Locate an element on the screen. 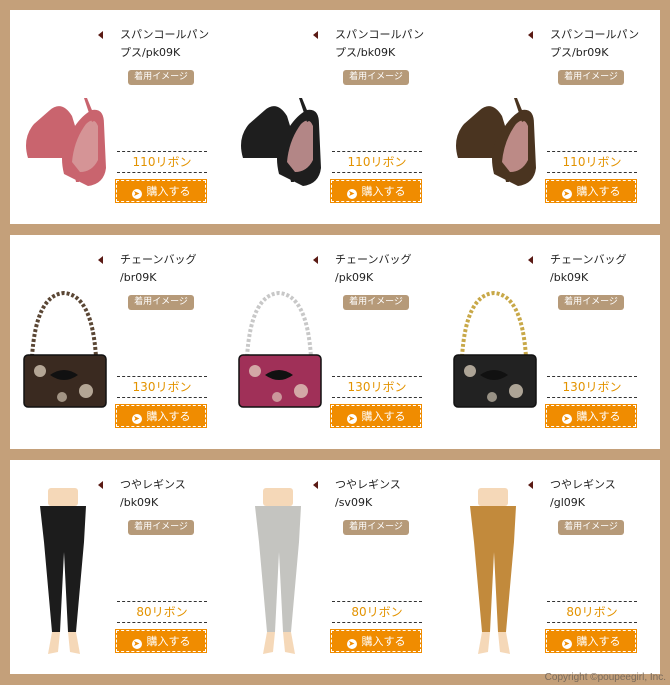 Image resolution: width=670 pixels, height=685 pixels. product-name: スパンコールパン プス/bk09K is located at coordinates (376, 44).